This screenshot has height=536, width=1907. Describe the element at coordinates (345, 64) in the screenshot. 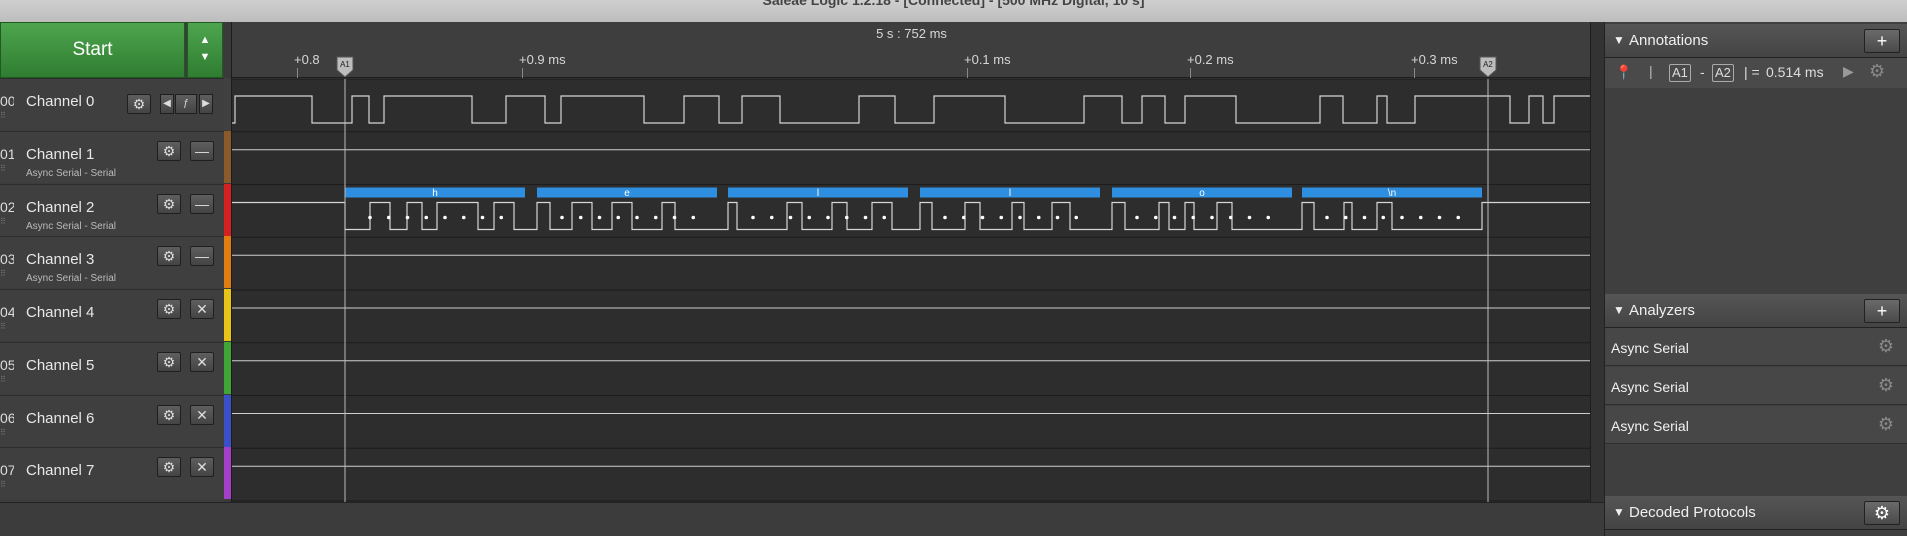

I see `svg-text: A1` at that location.